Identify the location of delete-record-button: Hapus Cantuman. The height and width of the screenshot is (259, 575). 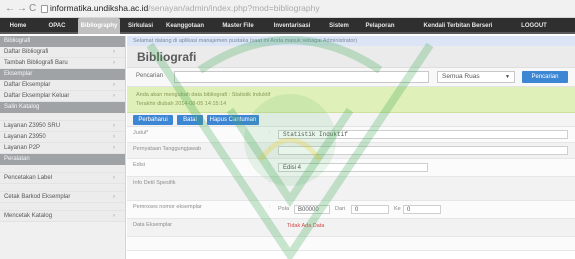
(233, 120).